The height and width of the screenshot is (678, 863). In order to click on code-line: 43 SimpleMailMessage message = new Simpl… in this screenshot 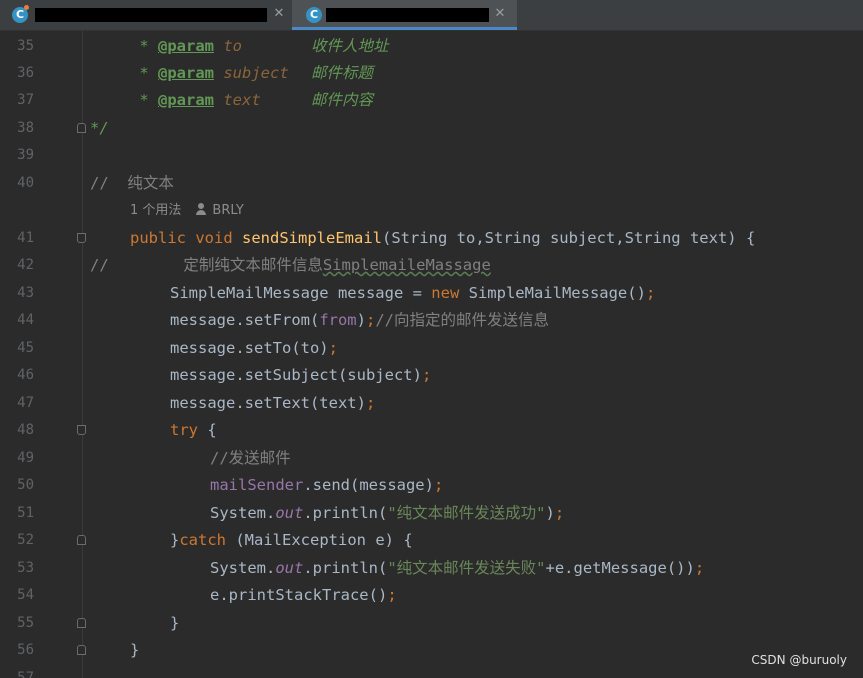, I will do `click(431, 293)`.